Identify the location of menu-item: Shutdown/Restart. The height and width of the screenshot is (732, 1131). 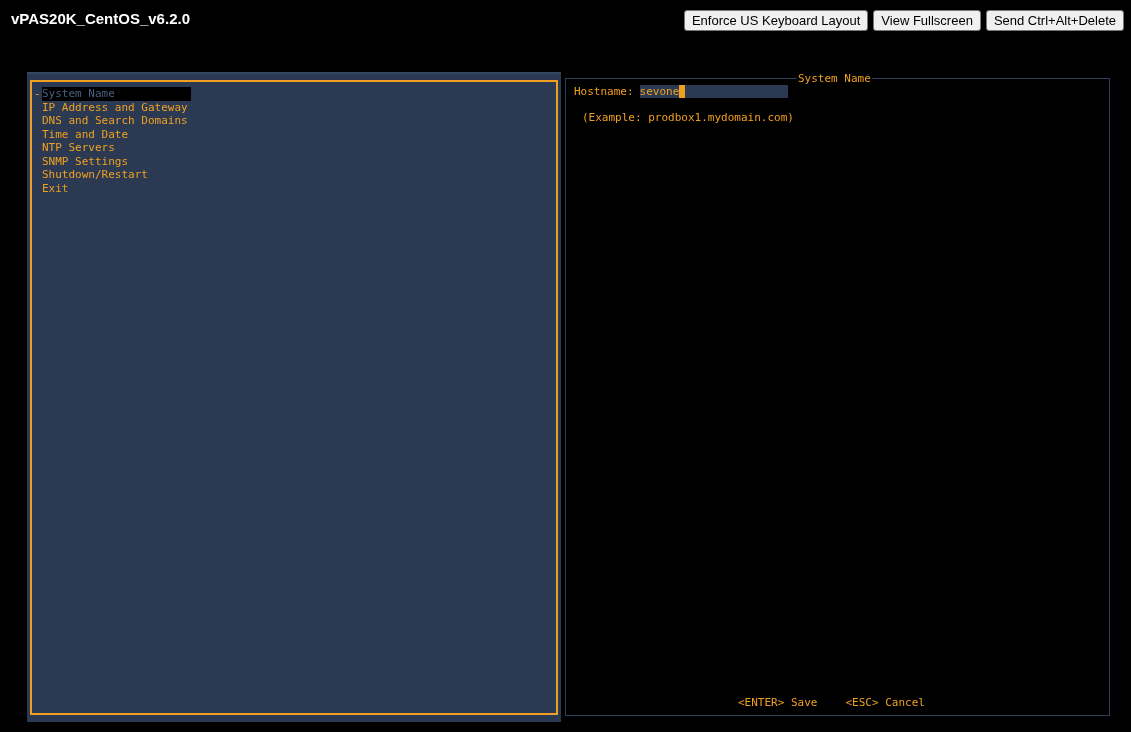
(95, 175).